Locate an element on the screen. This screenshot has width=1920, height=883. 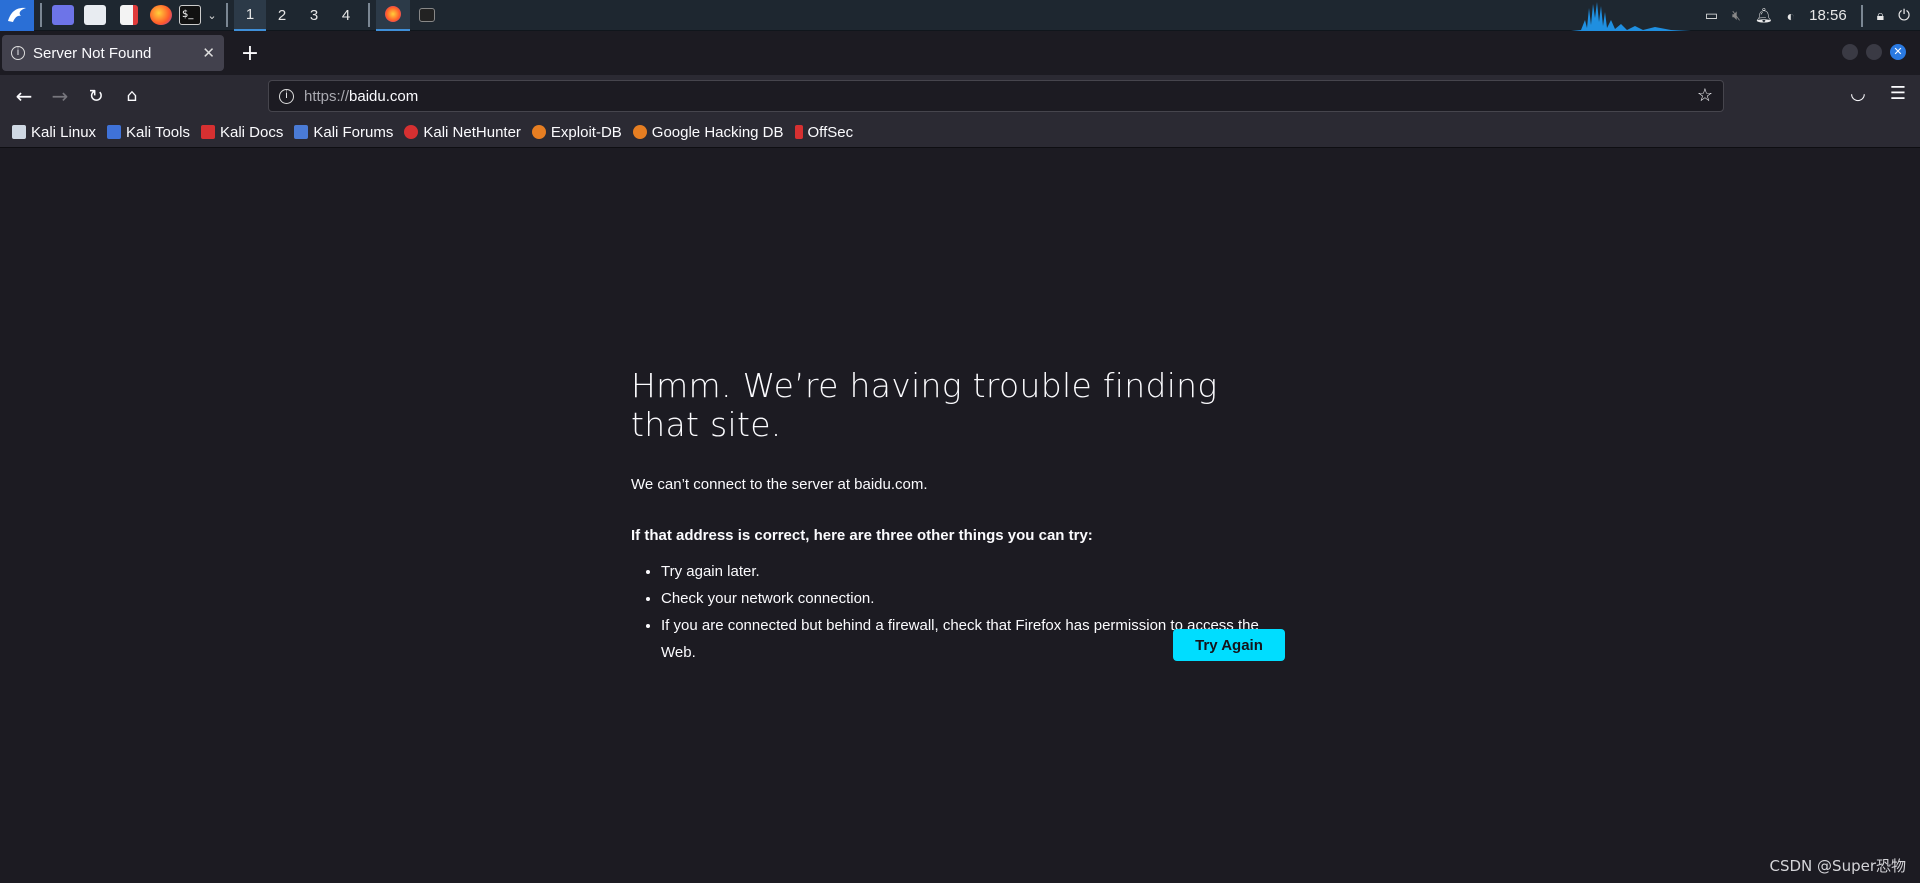
bookmark-exploit-db: Exploit-DB is located at coordinates (576, 132).